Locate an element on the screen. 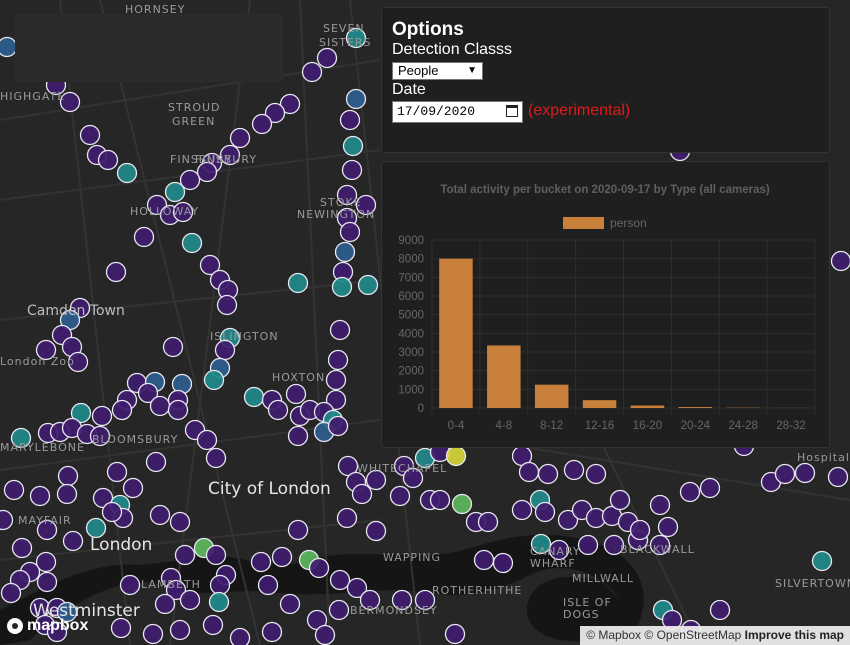 The image size is (850, 645). osm-attribution-link: © OpenStreetMap is located at coordinates (692, 635).